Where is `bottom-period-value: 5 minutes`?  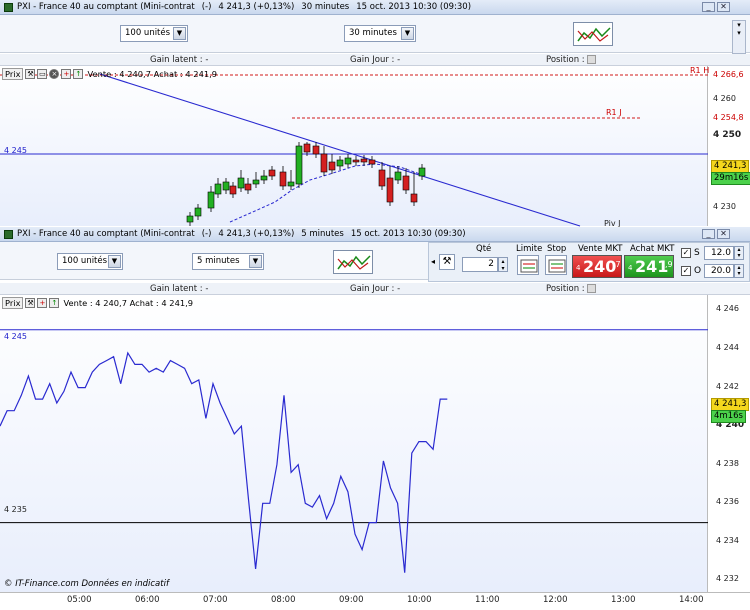
bottom-period-value: 5 minutes is located at coordinates (218, 261).